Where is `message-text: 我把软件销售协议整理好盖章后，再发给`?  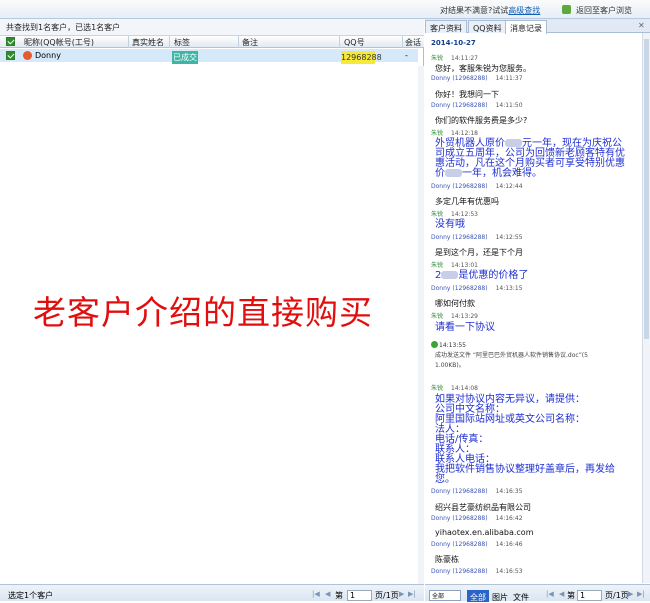
message-text: 我把软件销售协议整理好盖章后，再发给 is located at coordinates (525, 469).